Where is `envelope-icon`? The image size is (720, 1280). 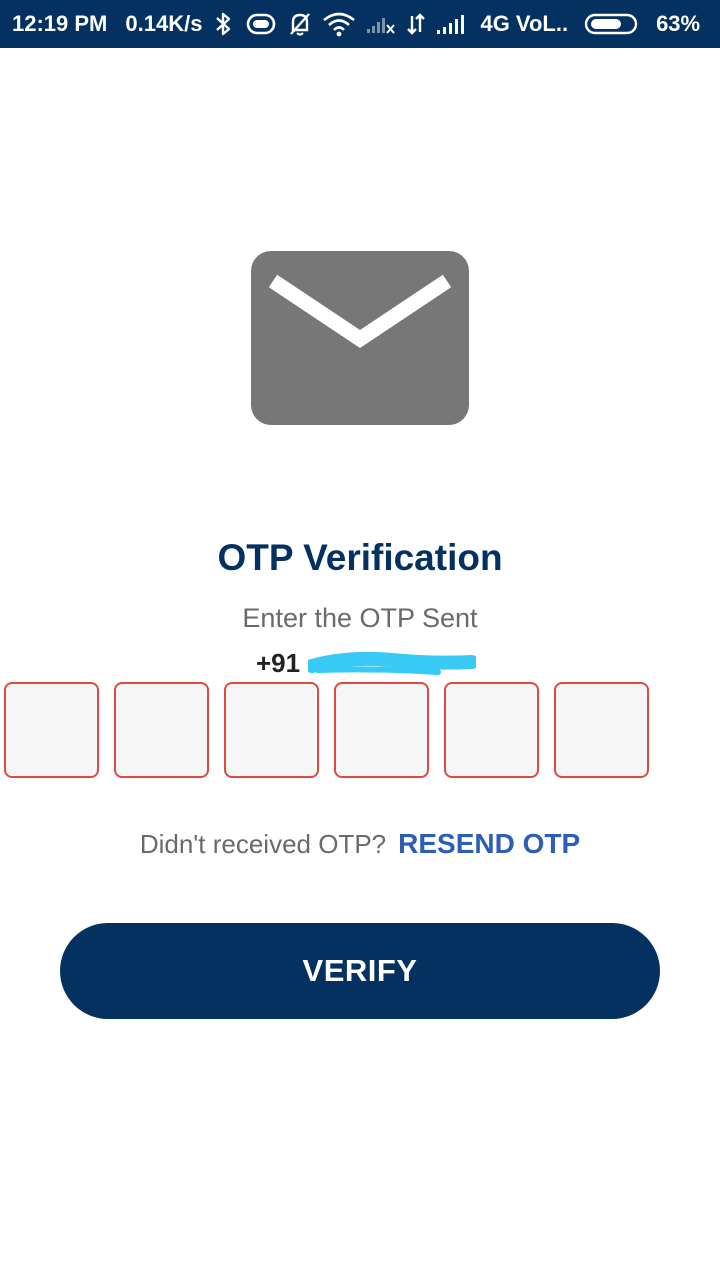 envelope-icon is located at coordinates (360, 338).